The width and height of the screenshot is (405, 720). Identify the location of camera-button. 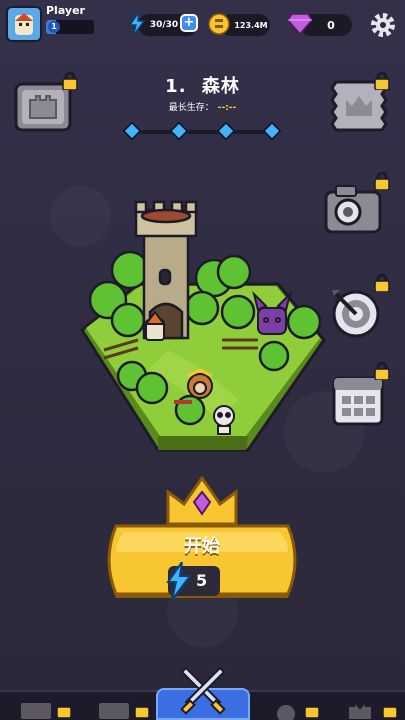
(353, 208).